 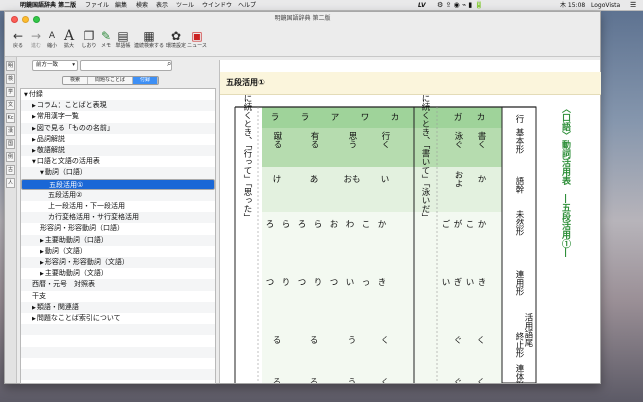 What do you see at coordinates (10, 79) in the screenshot?
I see `side-tab-1: 検` at bounding box center [10, 79].